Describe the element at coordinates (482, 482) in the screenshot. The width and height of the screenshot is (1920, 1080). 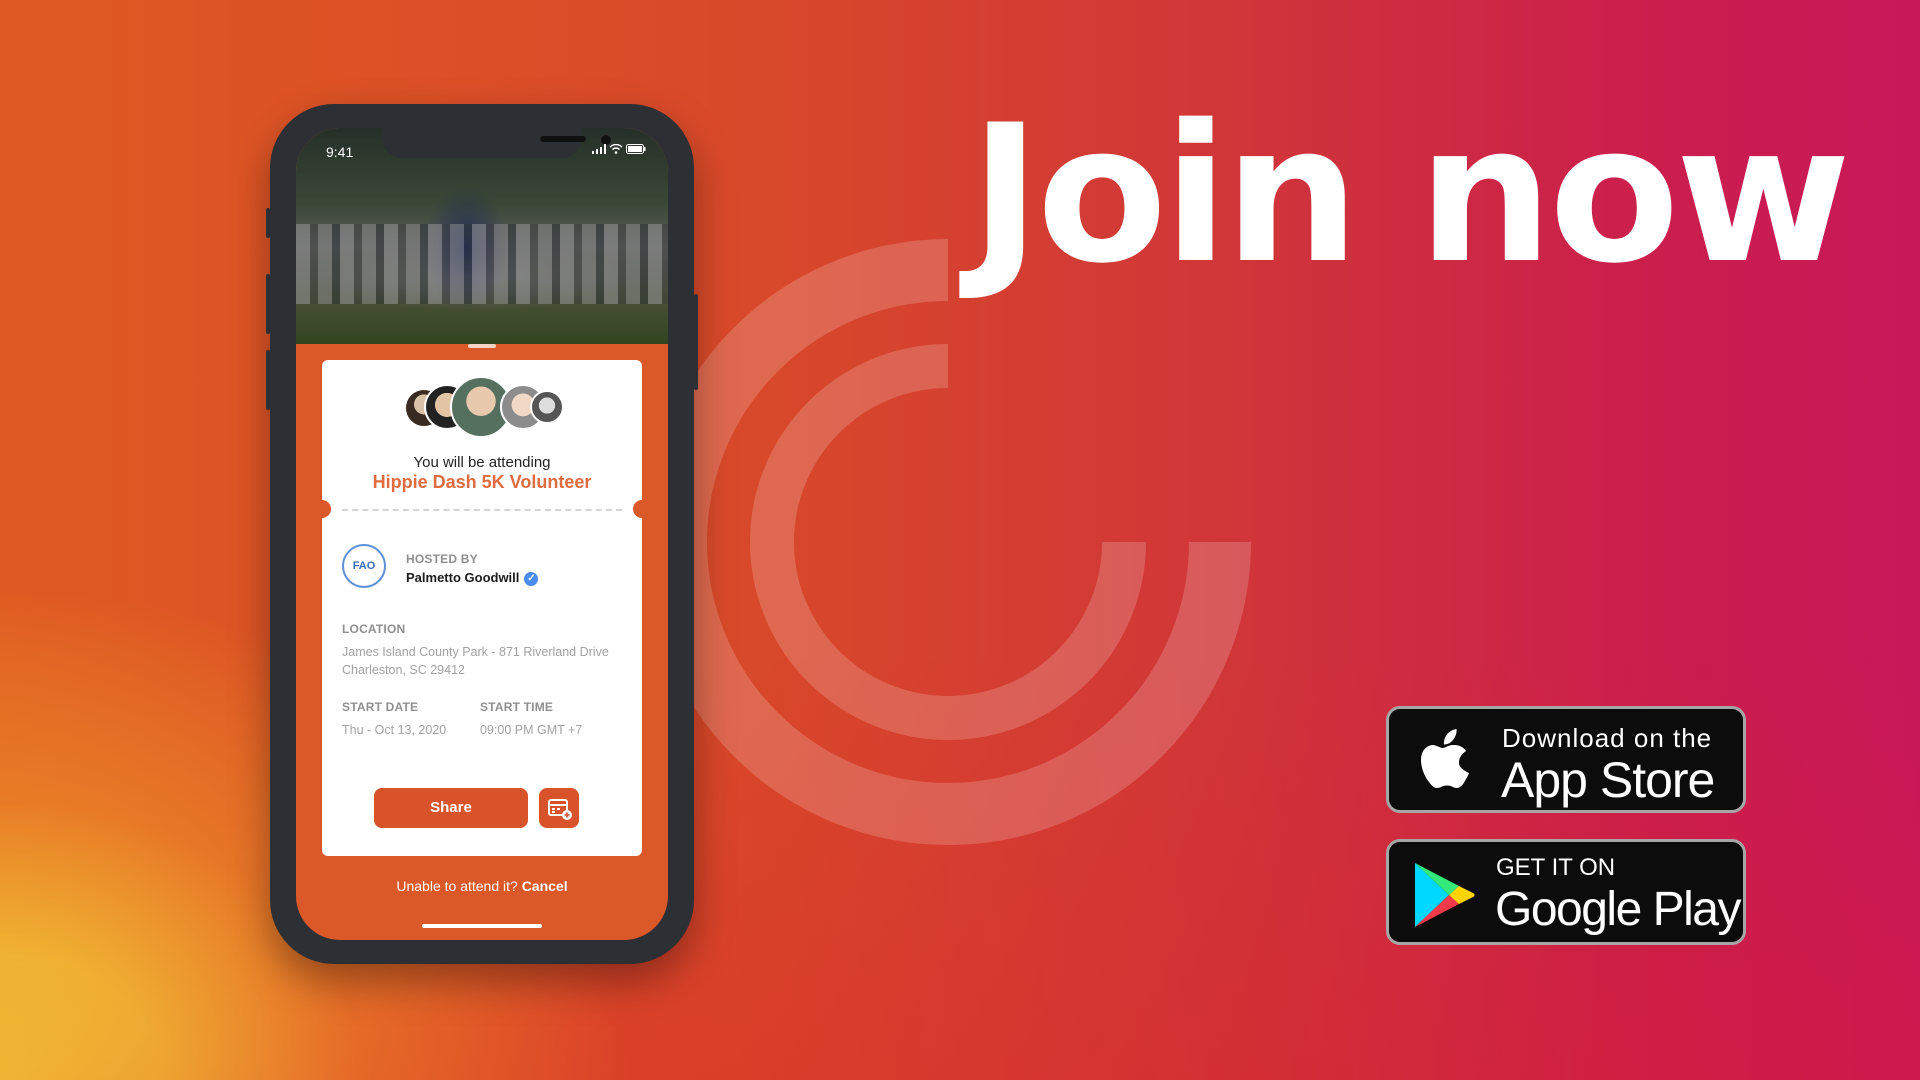
I see `event-title: Hippie Dash 5K Volunteer` at that location.